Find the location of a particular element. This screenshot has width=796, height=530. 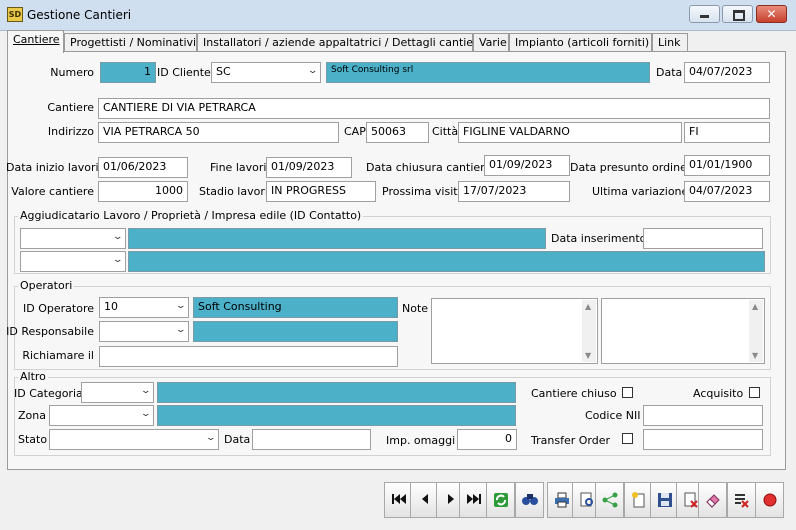

minimize-icon is located at coordinates (704, 16).